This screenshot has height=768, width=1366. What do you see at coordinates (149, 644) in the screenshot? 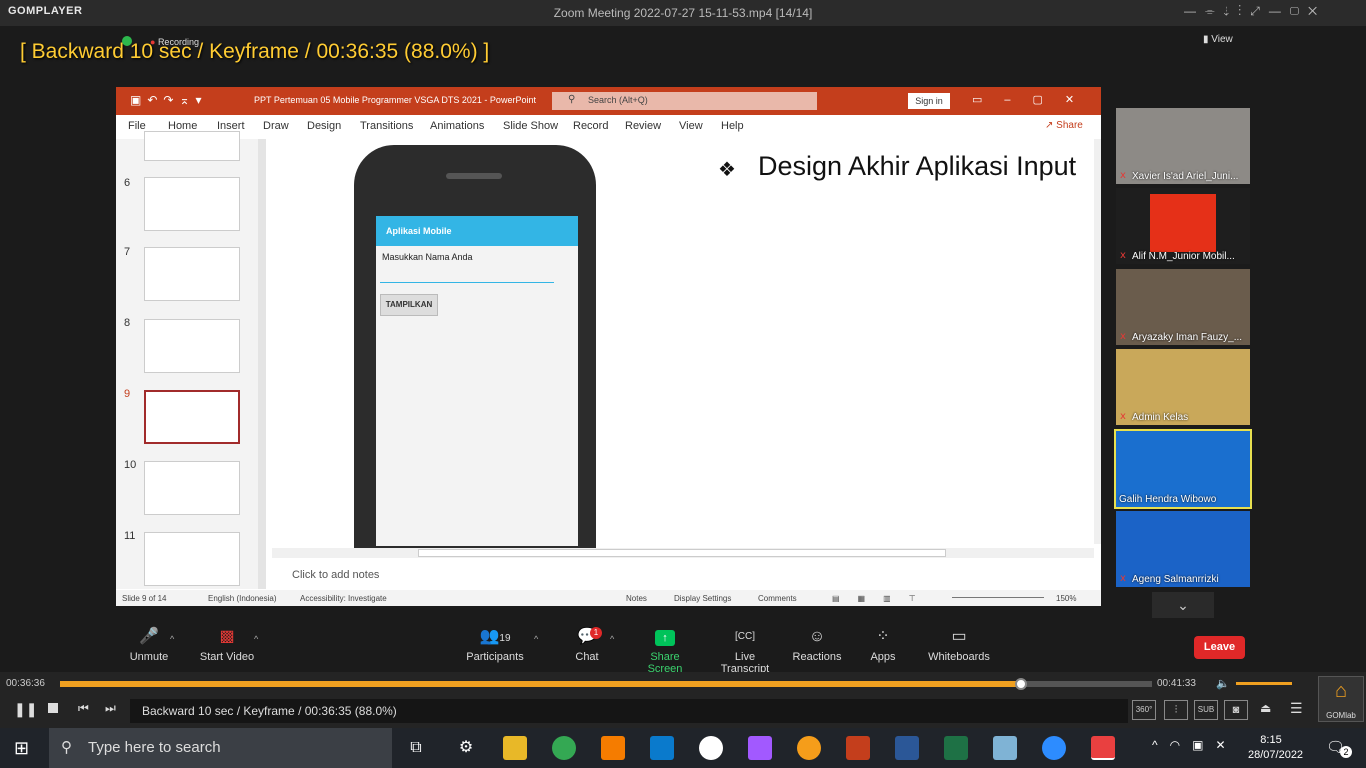
I see `unmute-button: 🎤 Unmute` at bounding box center [149, 644].